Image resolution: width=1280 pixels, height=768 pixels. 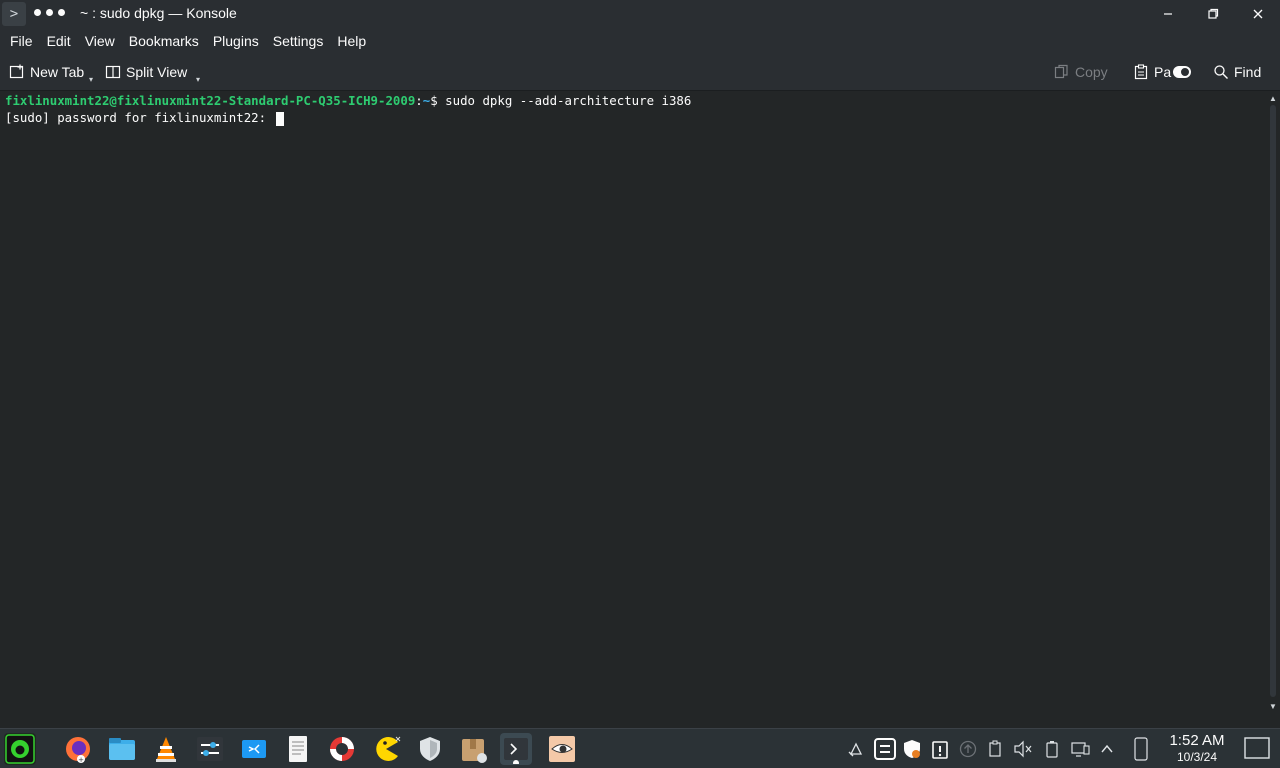 I want to click on menu-file: File, so click(x=21, y=41).